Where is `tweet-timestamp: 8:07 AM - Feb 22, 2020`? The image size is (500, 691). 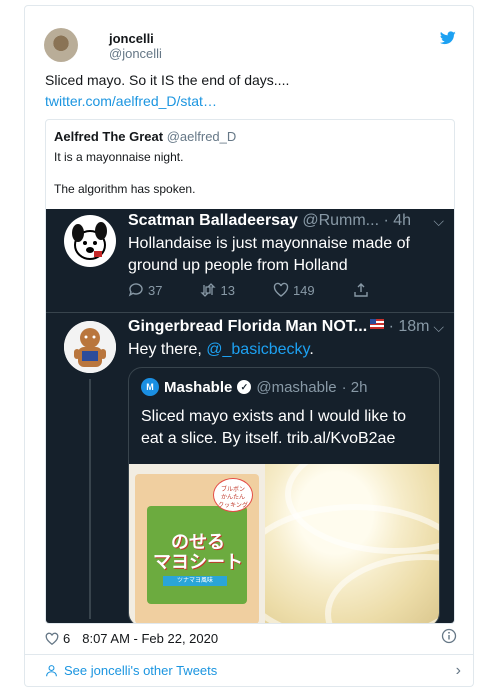 tweet-timestamp: 8:07 AM - Feb 22, 2020 is located at coordinates (150, 638).